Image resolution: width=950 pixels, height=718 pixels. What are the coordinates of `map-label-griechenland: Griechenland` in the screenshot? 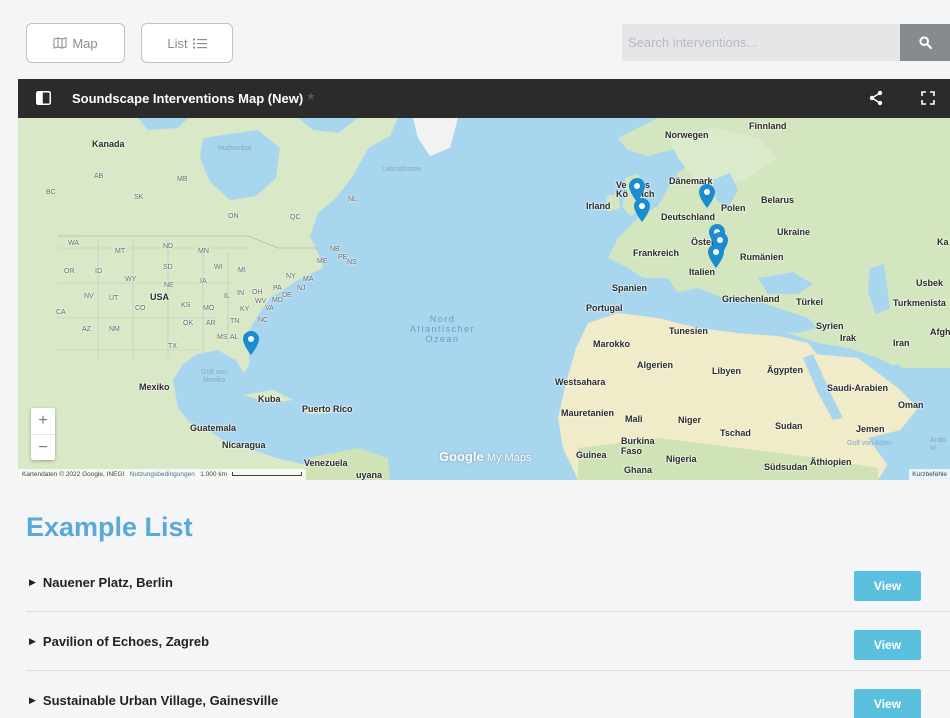 It's located at (751, 299).